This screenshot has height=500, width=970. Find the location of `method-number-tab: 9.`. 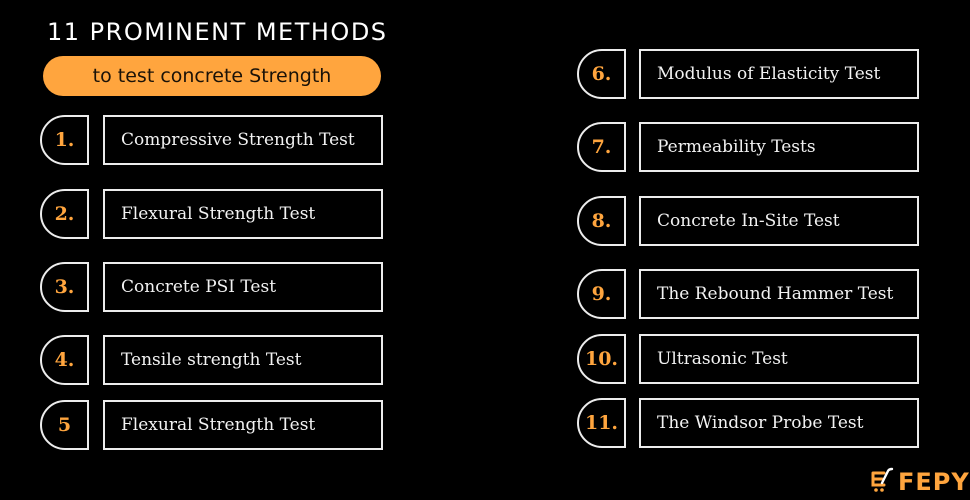

method-number-tab: 9. is located at coordinates (601, 294).